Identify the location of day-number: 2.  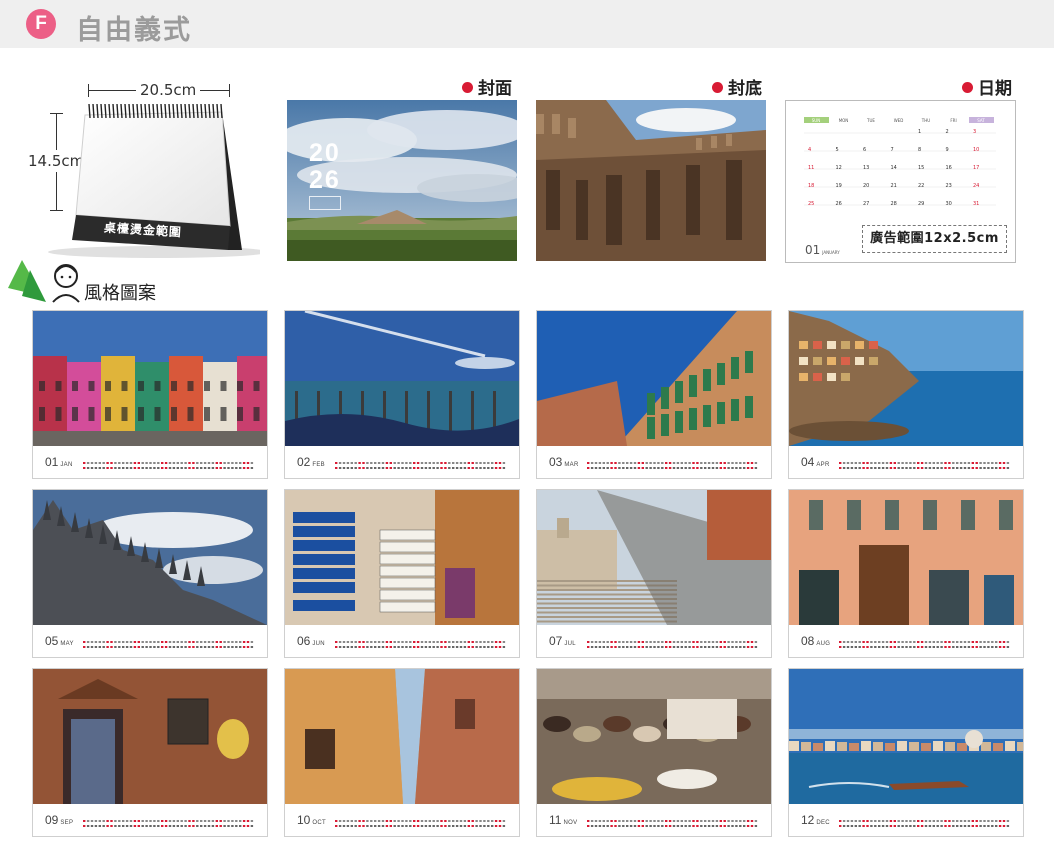
(947, 132).